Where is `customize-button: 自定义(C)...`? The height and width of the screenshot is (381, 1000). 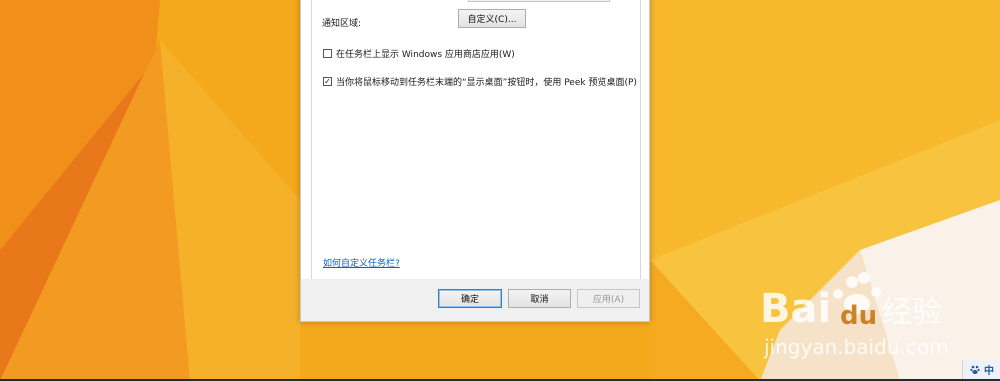 customize-button: 自定义(C)... is located at coordinates (492, 18).